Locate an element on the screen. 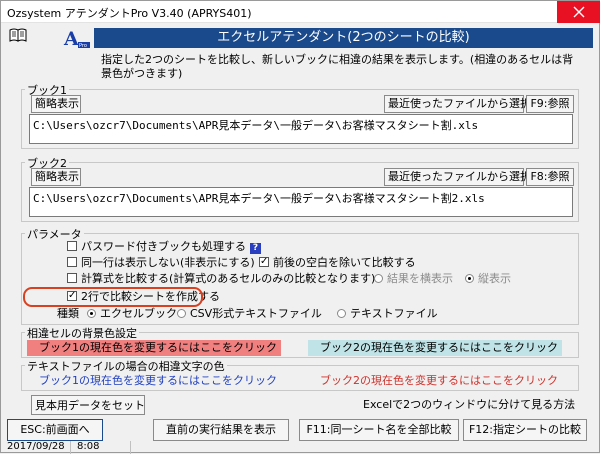 The width and height of the screenshot is (600, 454). close-icon is located at coordinates (579, 12).